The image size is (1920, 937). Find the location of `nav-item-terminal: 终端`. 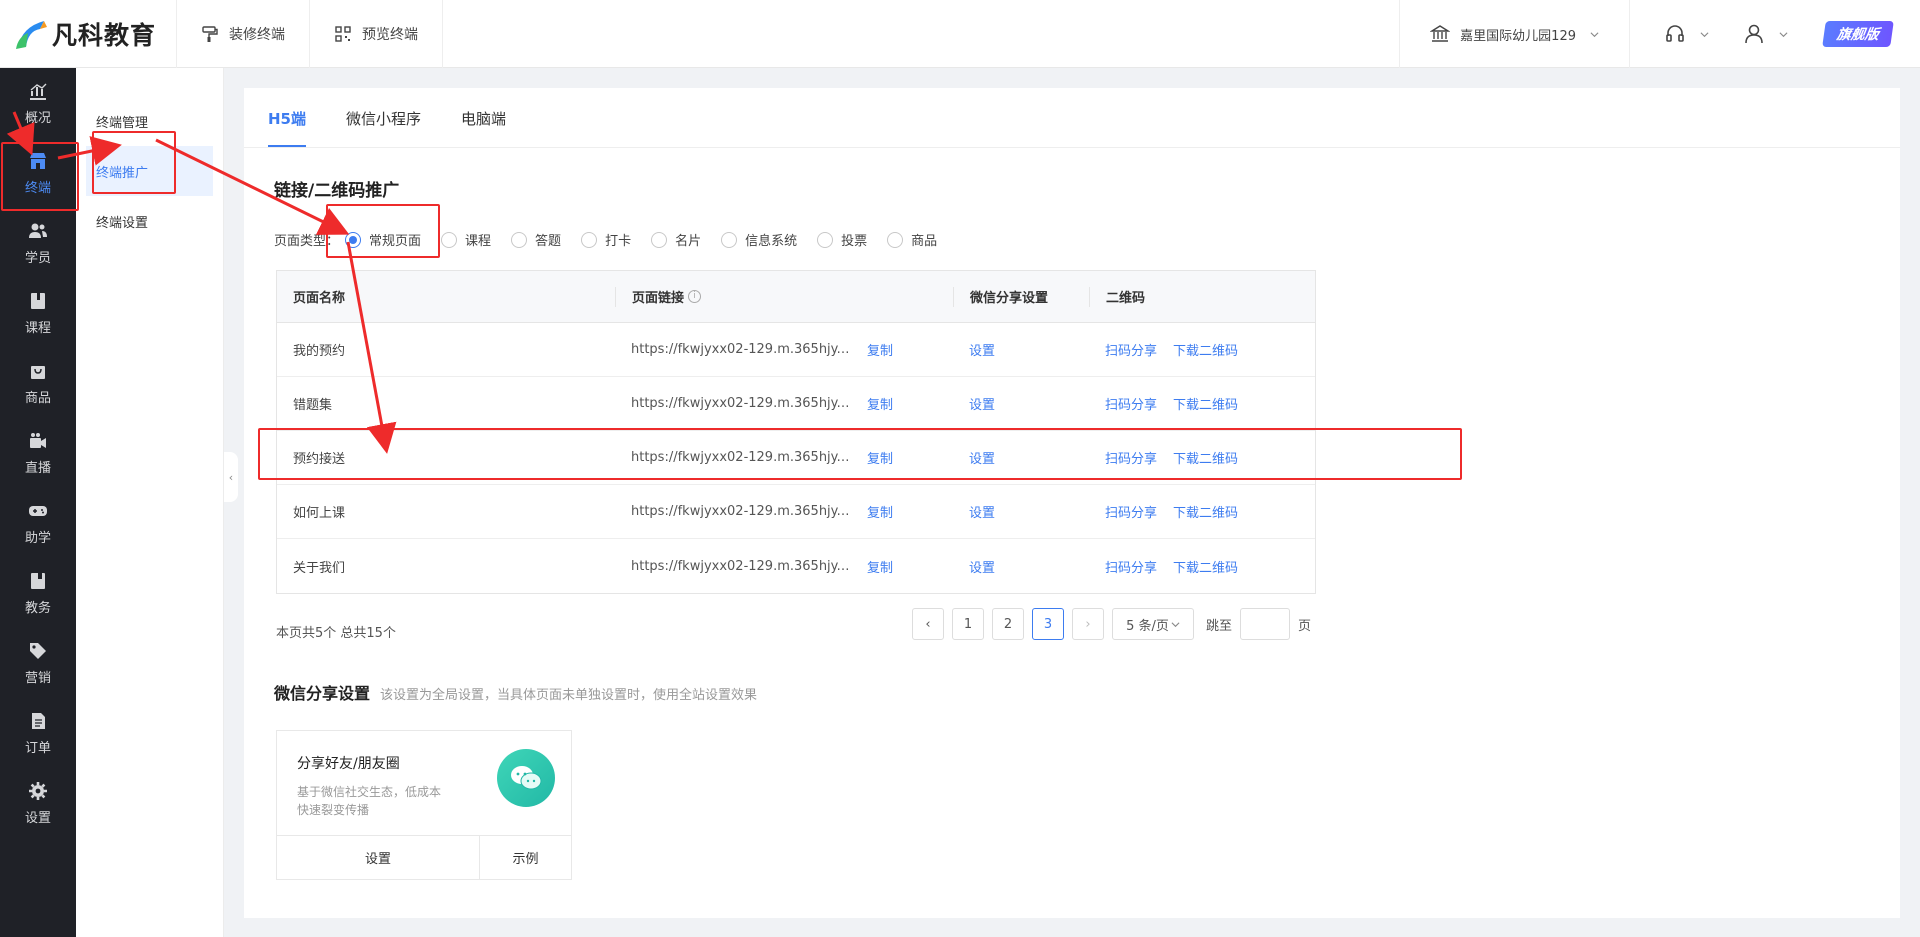

nav-item-terminal: 终端 is located at coordinates (38, 173).